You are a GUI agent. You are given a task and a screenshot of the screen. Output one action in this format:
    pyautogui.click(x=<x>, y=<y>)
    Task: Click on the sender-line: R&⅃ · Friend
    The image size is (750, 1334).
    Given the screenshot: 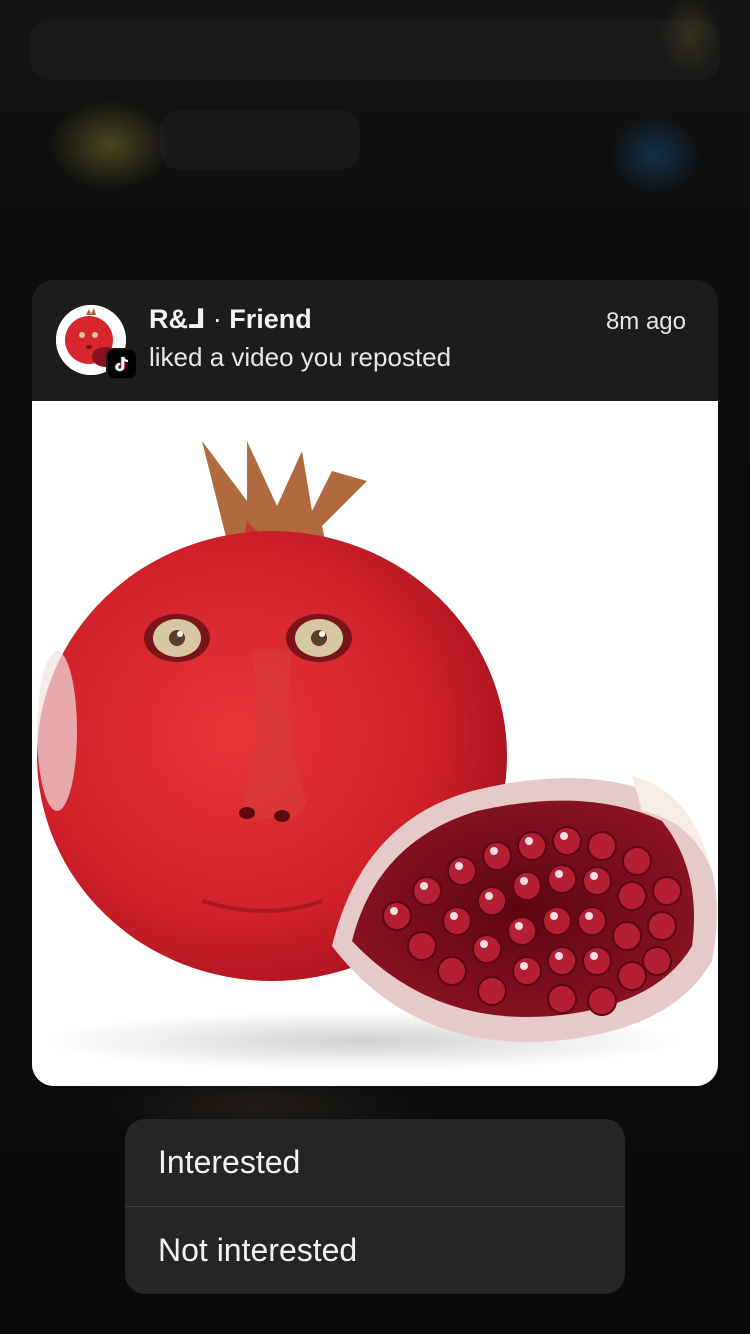 What is the action you would take?
    pyautogui.click(x=230, y=319)
    